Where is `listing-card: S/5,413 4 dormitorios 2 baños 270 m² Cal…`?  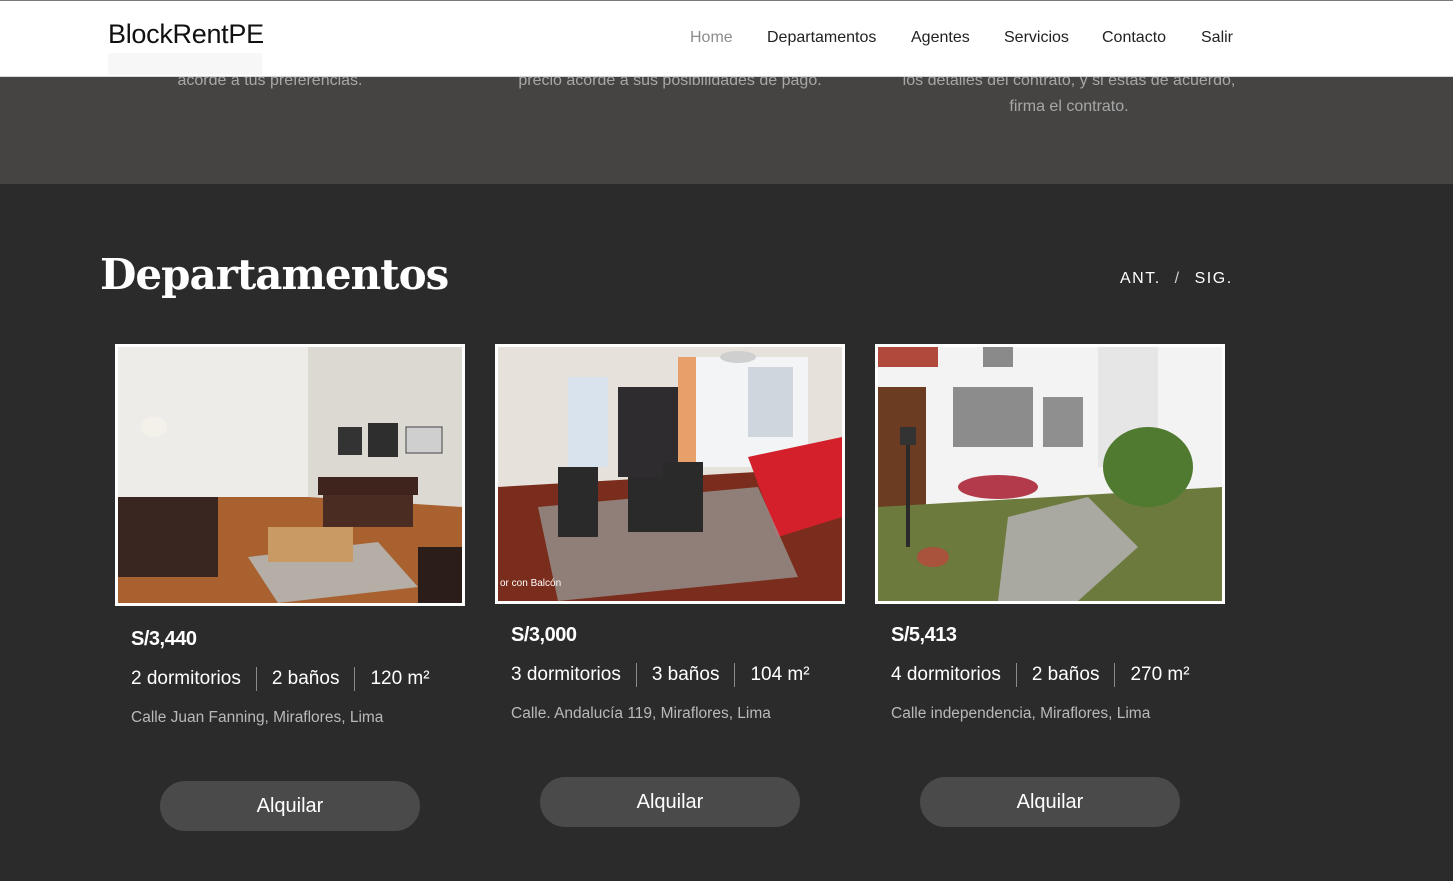 listing-card: S/5,413 4 dormitorios 2 baños 270 m² Cal… is located at coordinates (1050, 585).